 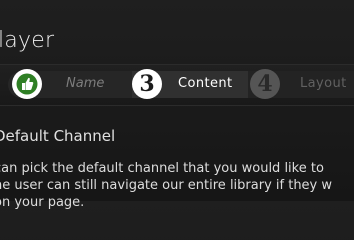 What do you see at coordinates (323, 83) in the screenshot?
I see `step-layout-label: Layout` at bounding box center [323, 83].